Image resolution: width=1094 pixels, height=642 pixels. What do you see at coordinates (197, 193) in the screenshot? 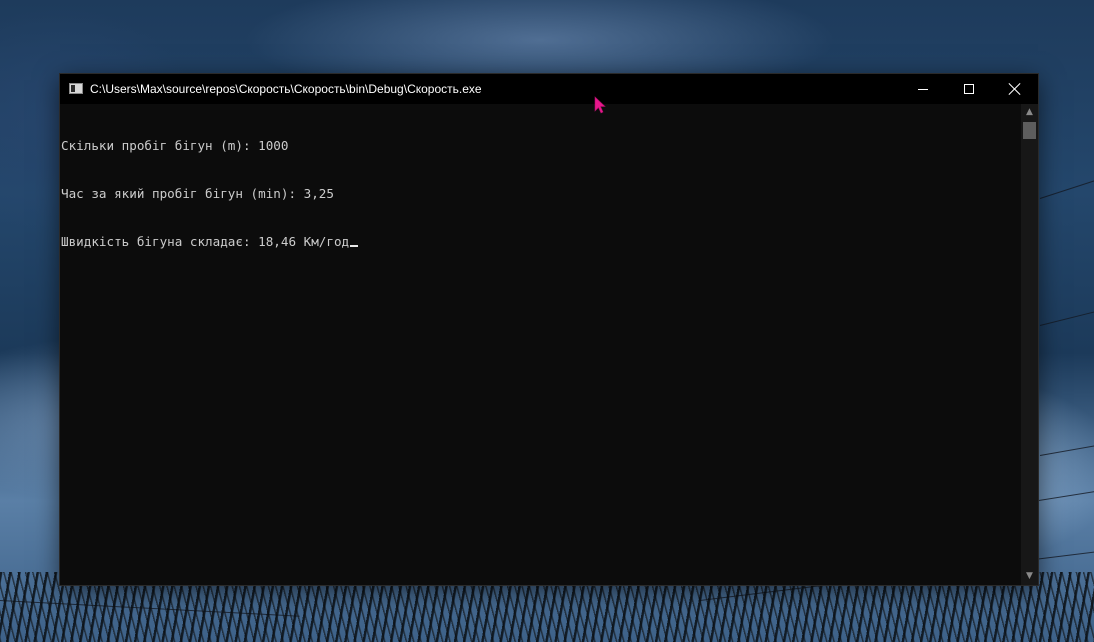
I see `console-line-time: Час за який пробіг бігун (min): 3,25` at bounding box center [197, 193].